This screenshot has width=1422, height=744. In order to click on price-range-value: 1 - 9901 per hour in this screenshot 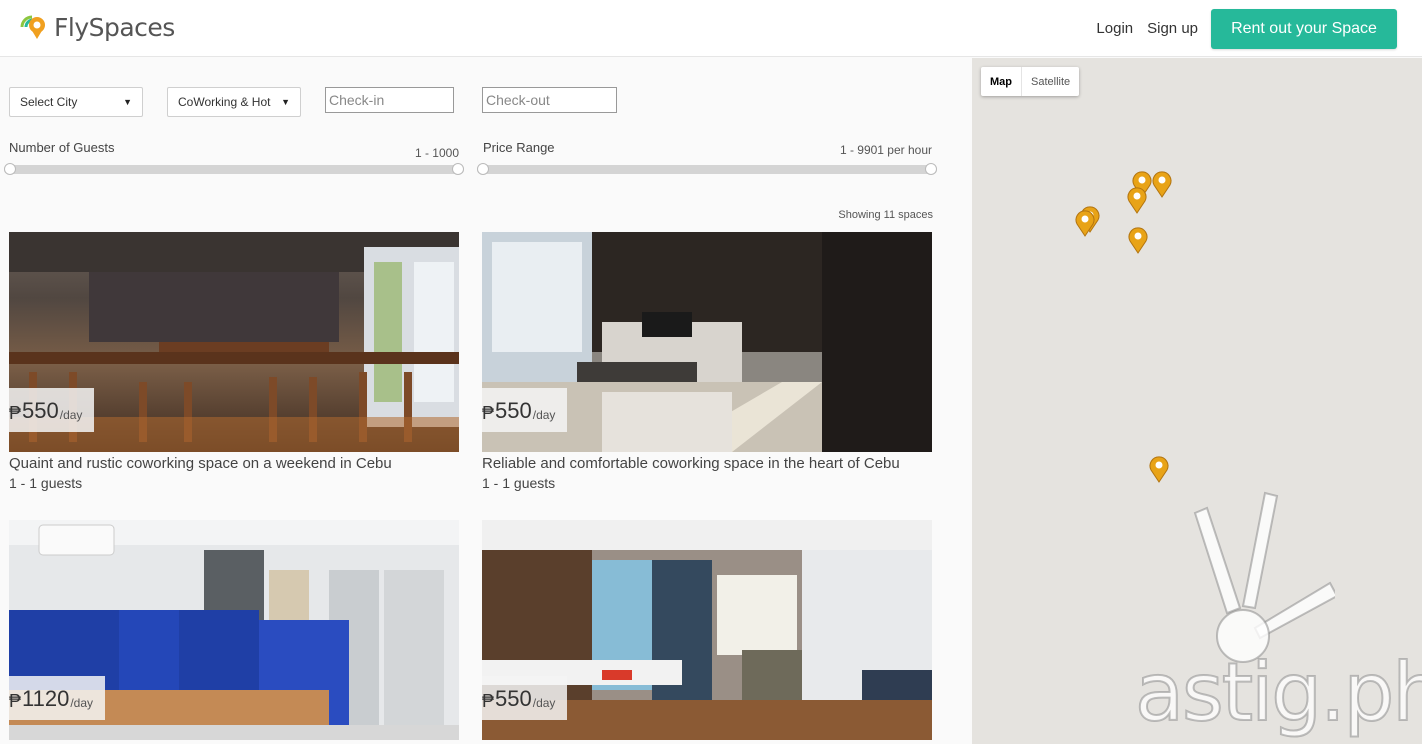, I will do `click(885, 150)`.